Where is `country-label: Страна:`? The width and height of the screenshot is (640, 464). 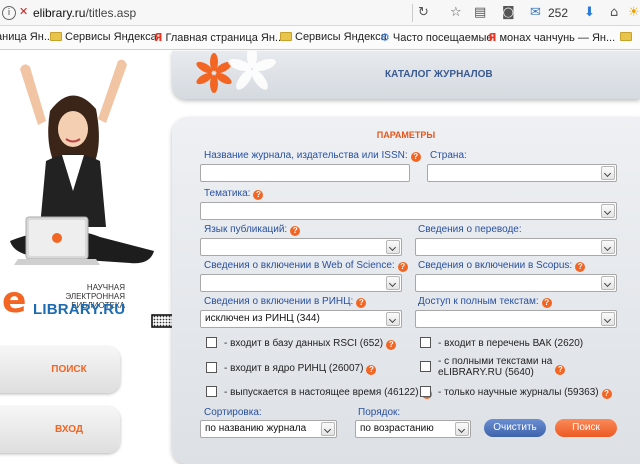 country-label: Страна: is located at coordinates (448, 155).